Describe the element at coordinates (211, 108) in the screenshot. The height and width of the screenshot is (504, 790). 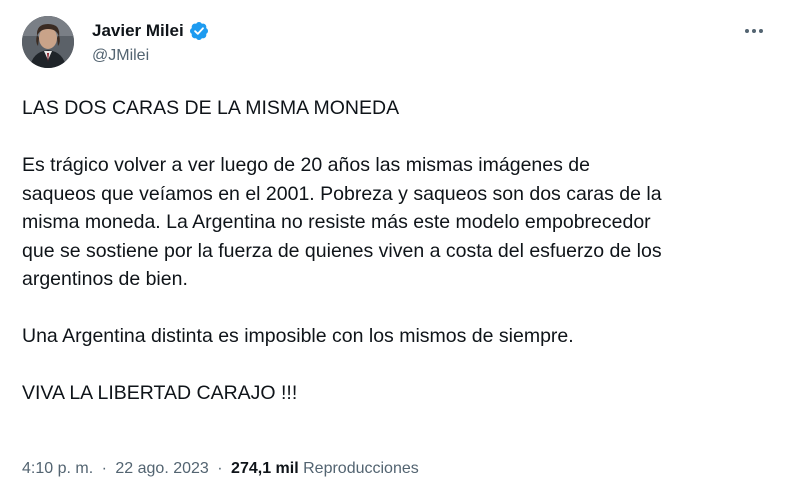
I see `tweet-title-line: LAS DOS CARAS DE LA MISMA MONEDA` at that location.